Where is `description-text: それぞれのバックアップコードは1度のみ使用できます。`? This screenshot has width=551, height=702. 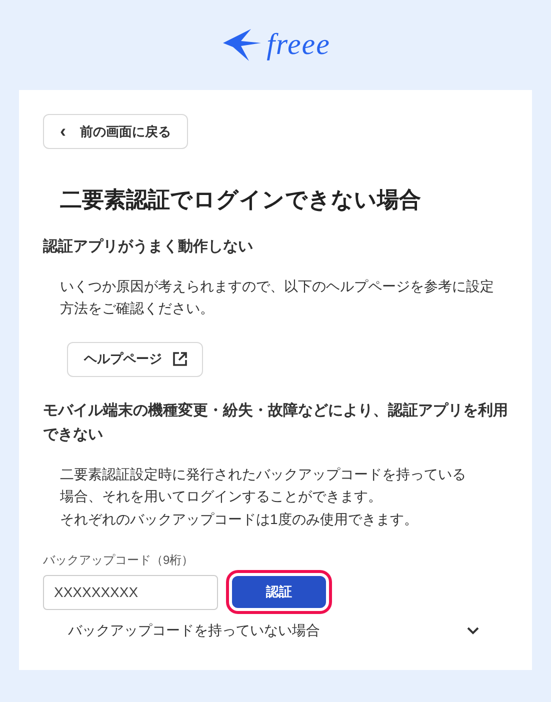 description-text: それぞれのバックアップコードは1度のみ使用できます。 is located at coordinates (239, 519).